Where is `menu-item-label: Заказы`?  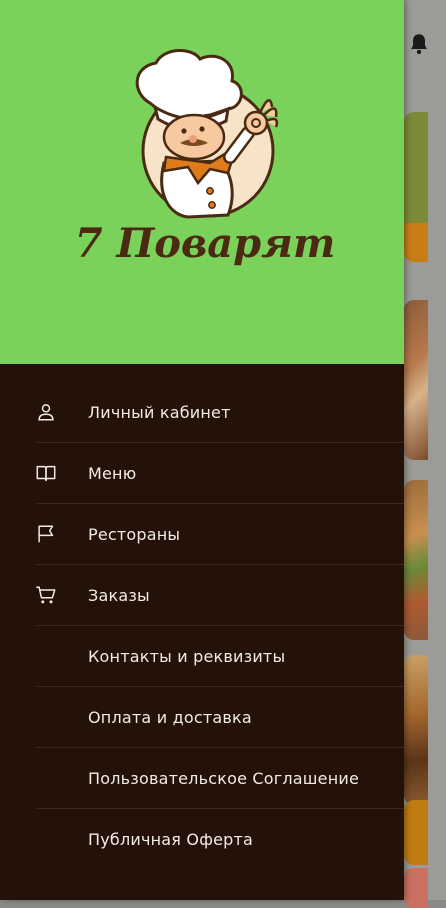
menu-item-label: Заказы is located at coordinates (119, 595).